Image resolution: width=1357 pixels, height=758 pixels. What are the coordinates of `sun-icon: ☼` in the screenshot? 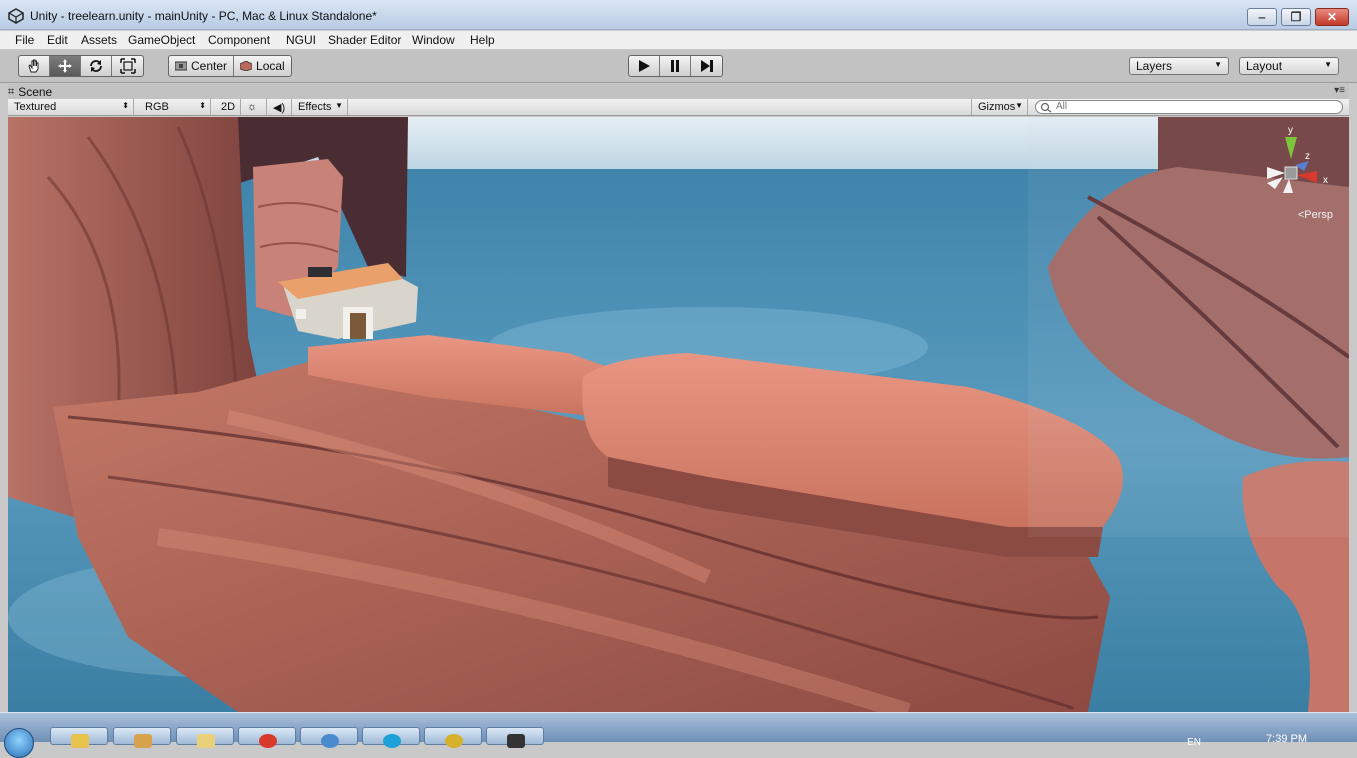 It's located at (252, 107).